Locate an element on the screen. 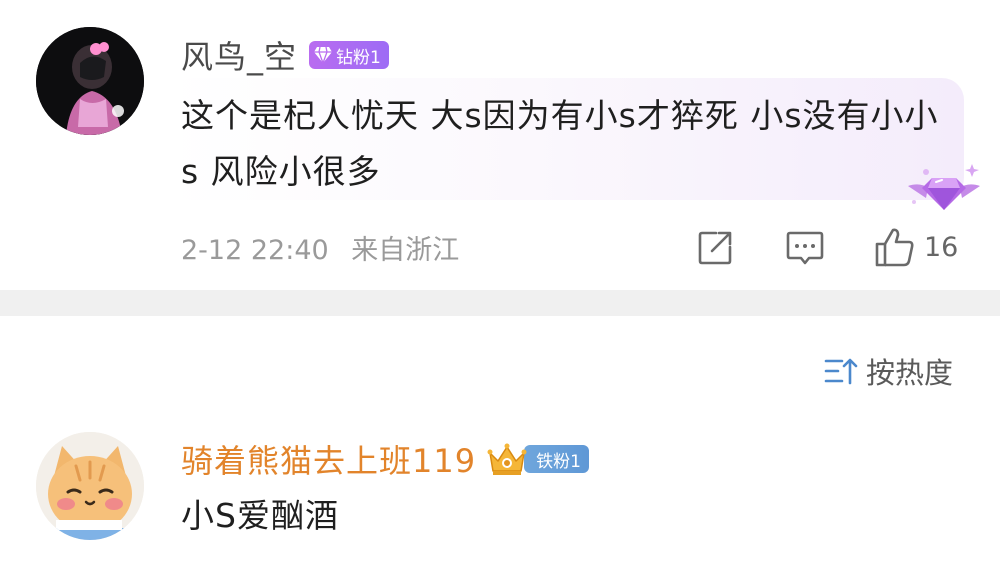  crown-icon is located at coordinates (507, 459).